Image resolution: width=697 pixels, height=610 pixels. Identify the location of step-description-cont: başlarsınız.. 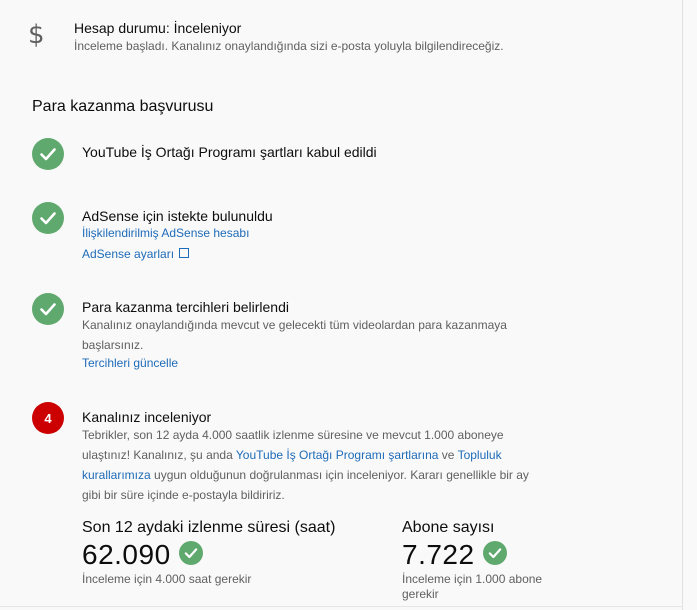
(113, 345).